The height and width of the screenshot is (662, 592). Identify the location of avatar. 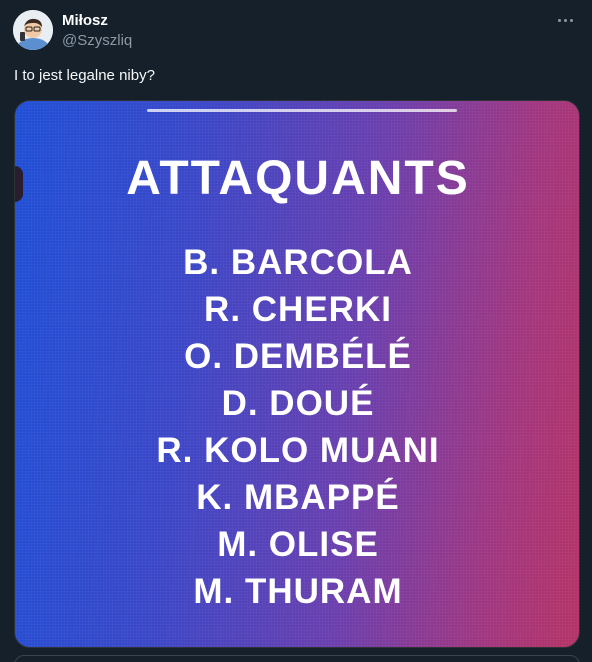
(33, 30).